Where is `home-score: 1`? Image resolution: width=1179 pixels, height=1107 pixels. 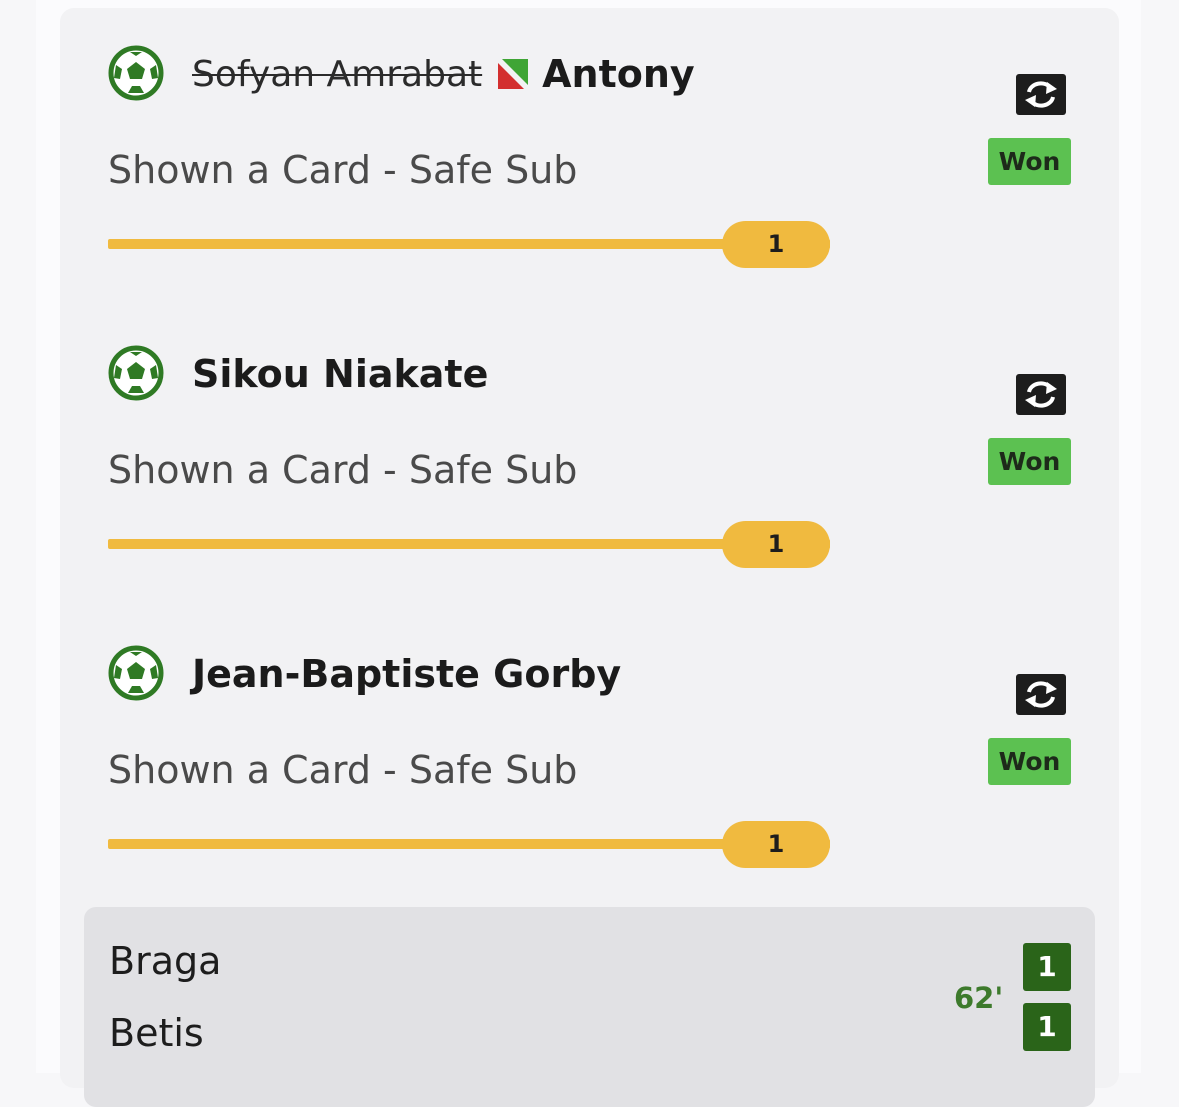 home-score: 1 is located at coordinates (1047, 967).